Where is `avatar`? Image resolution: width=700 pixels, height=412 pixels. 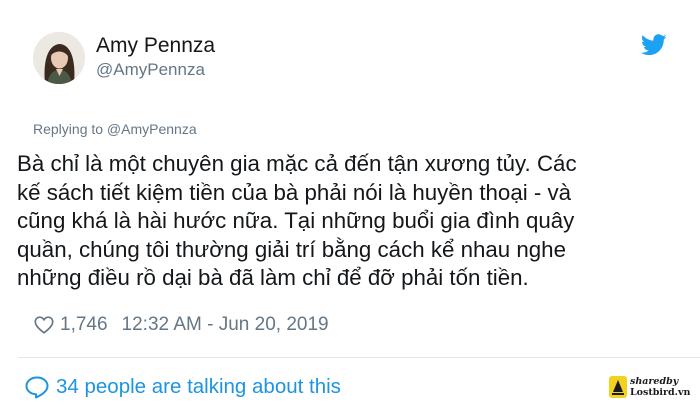
avatar is located at coordinates (59, 58).